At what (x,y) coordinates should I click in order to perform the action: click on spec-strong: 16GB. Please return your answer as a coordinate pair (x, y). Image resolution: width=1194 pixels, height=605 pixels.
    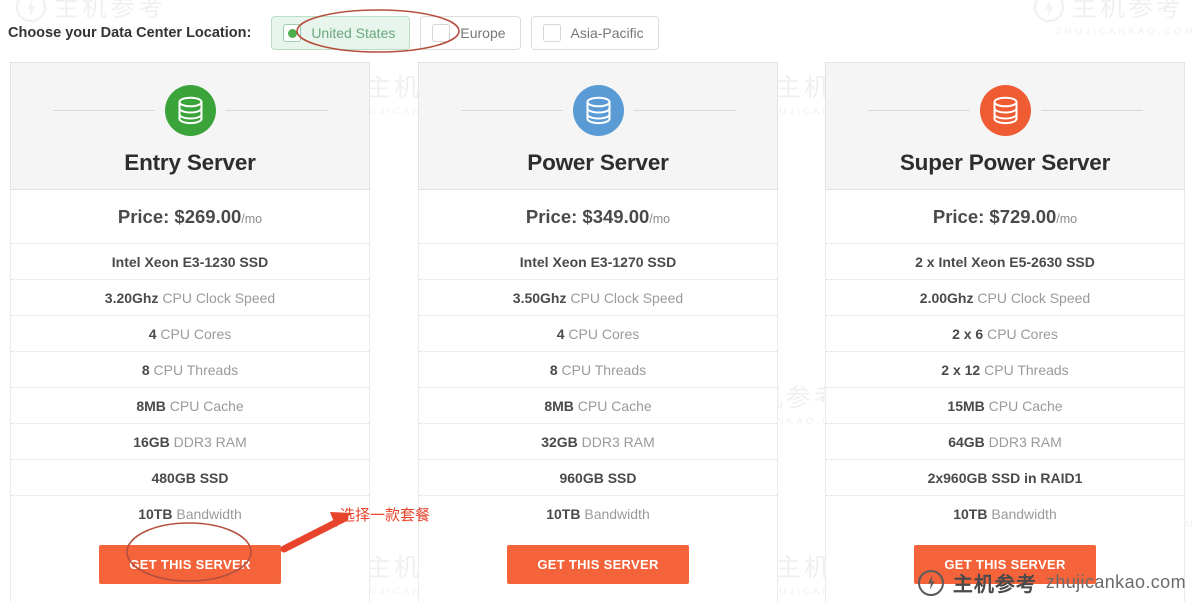
    Looking at the image, I should click on (151, 442).